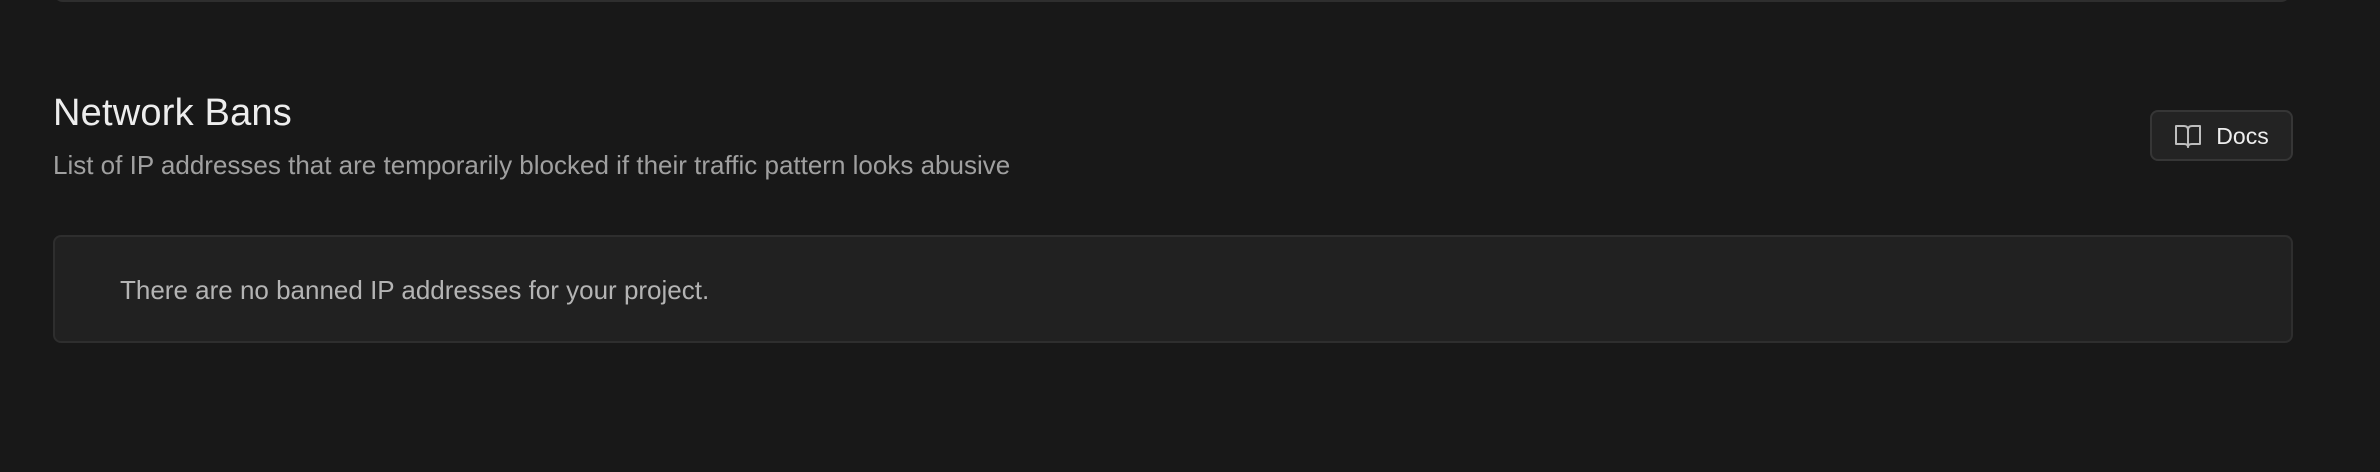 The height and width of the screenshot is (472, 2380). What do you see at coordinates (1172, 1) in the screenshot?
I see `previous-section-card` at bounding box center [1172, 1].